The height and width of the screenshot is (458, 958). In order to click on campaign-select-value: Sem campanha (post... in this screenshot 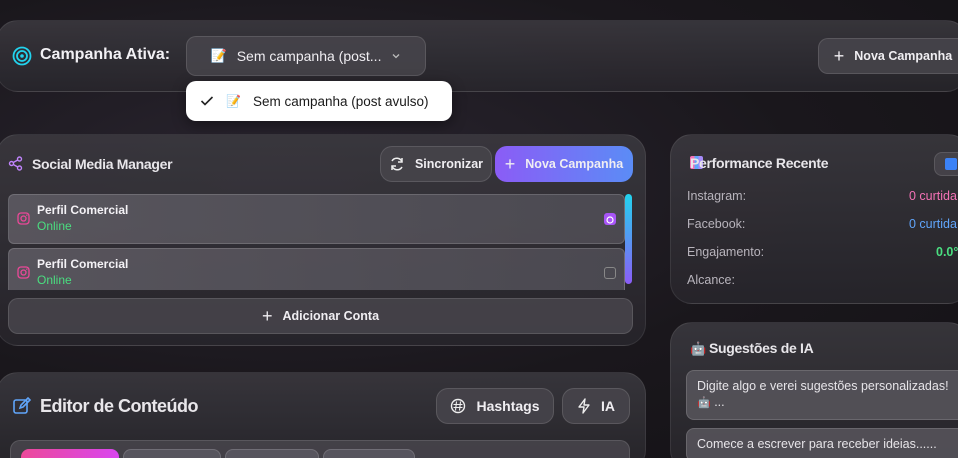, I will do `click(309, 56)`.